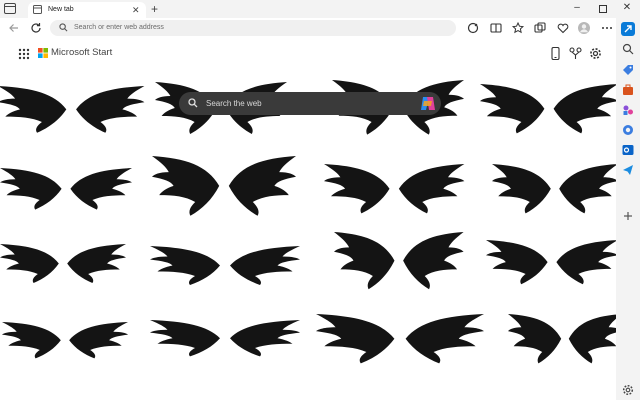  What do you see at coordinates (310, 103) in the screenshot?
I see `web-search-box: Search the web` at bounding box center [310, 103].